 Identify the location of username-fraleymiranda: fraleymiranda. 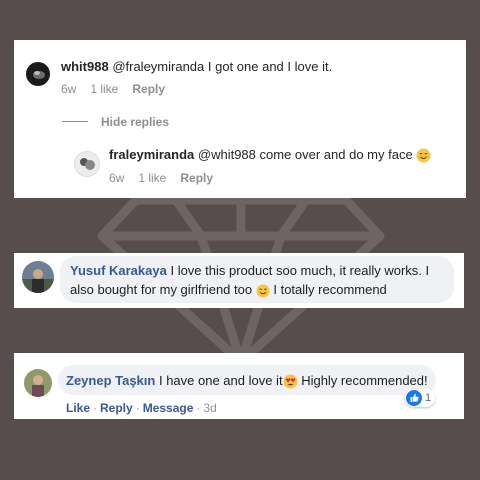
(151, 154).